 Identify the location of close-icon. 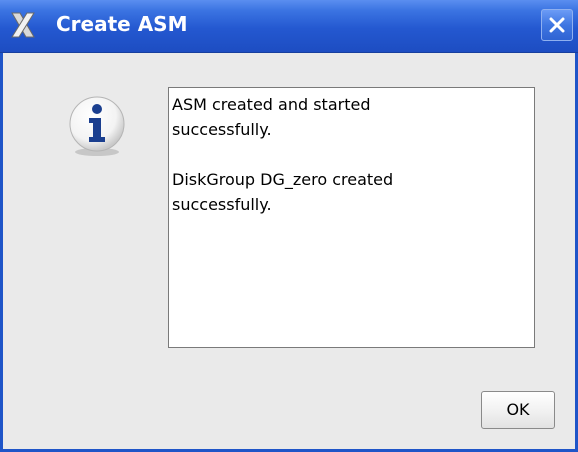
(557, 25).